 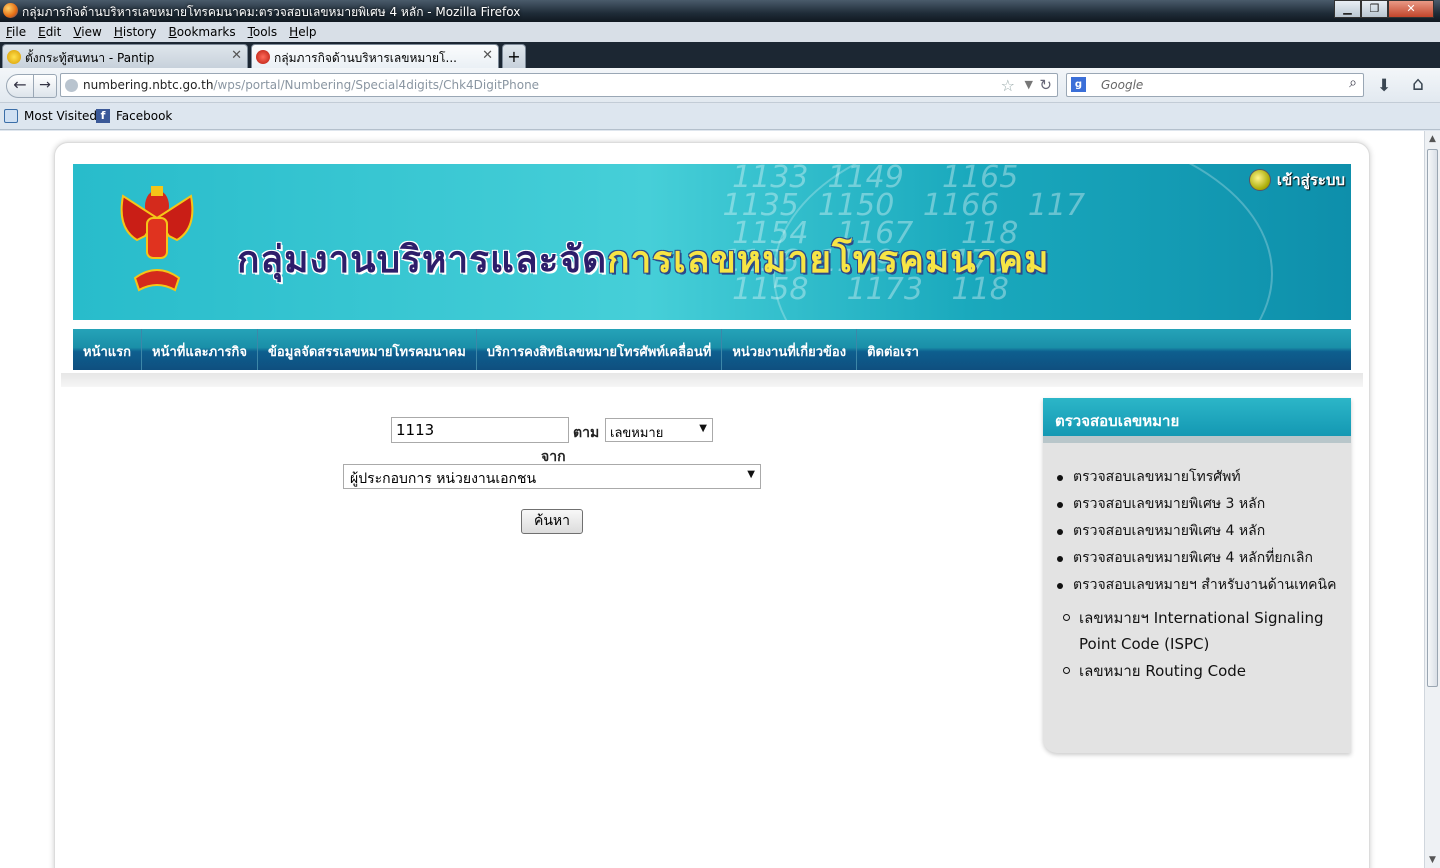 I want to click on tab-nbtc: กลุ่มภารกิจด้านบริหารเลขหมายโ... ✕, so click(x=375, y=56).